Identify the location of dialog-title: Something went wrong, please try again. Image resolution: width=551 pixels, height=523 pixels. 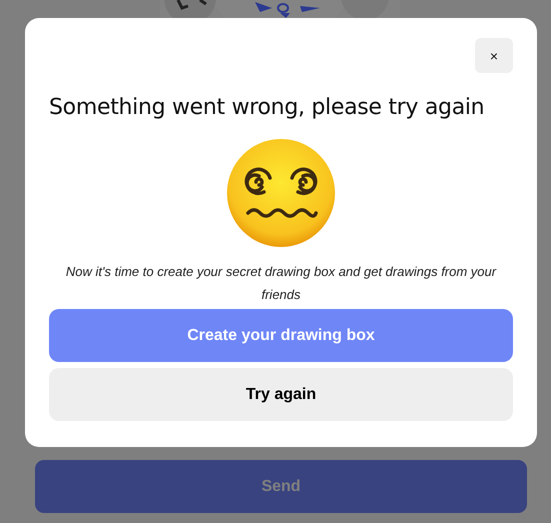
(267, 107).